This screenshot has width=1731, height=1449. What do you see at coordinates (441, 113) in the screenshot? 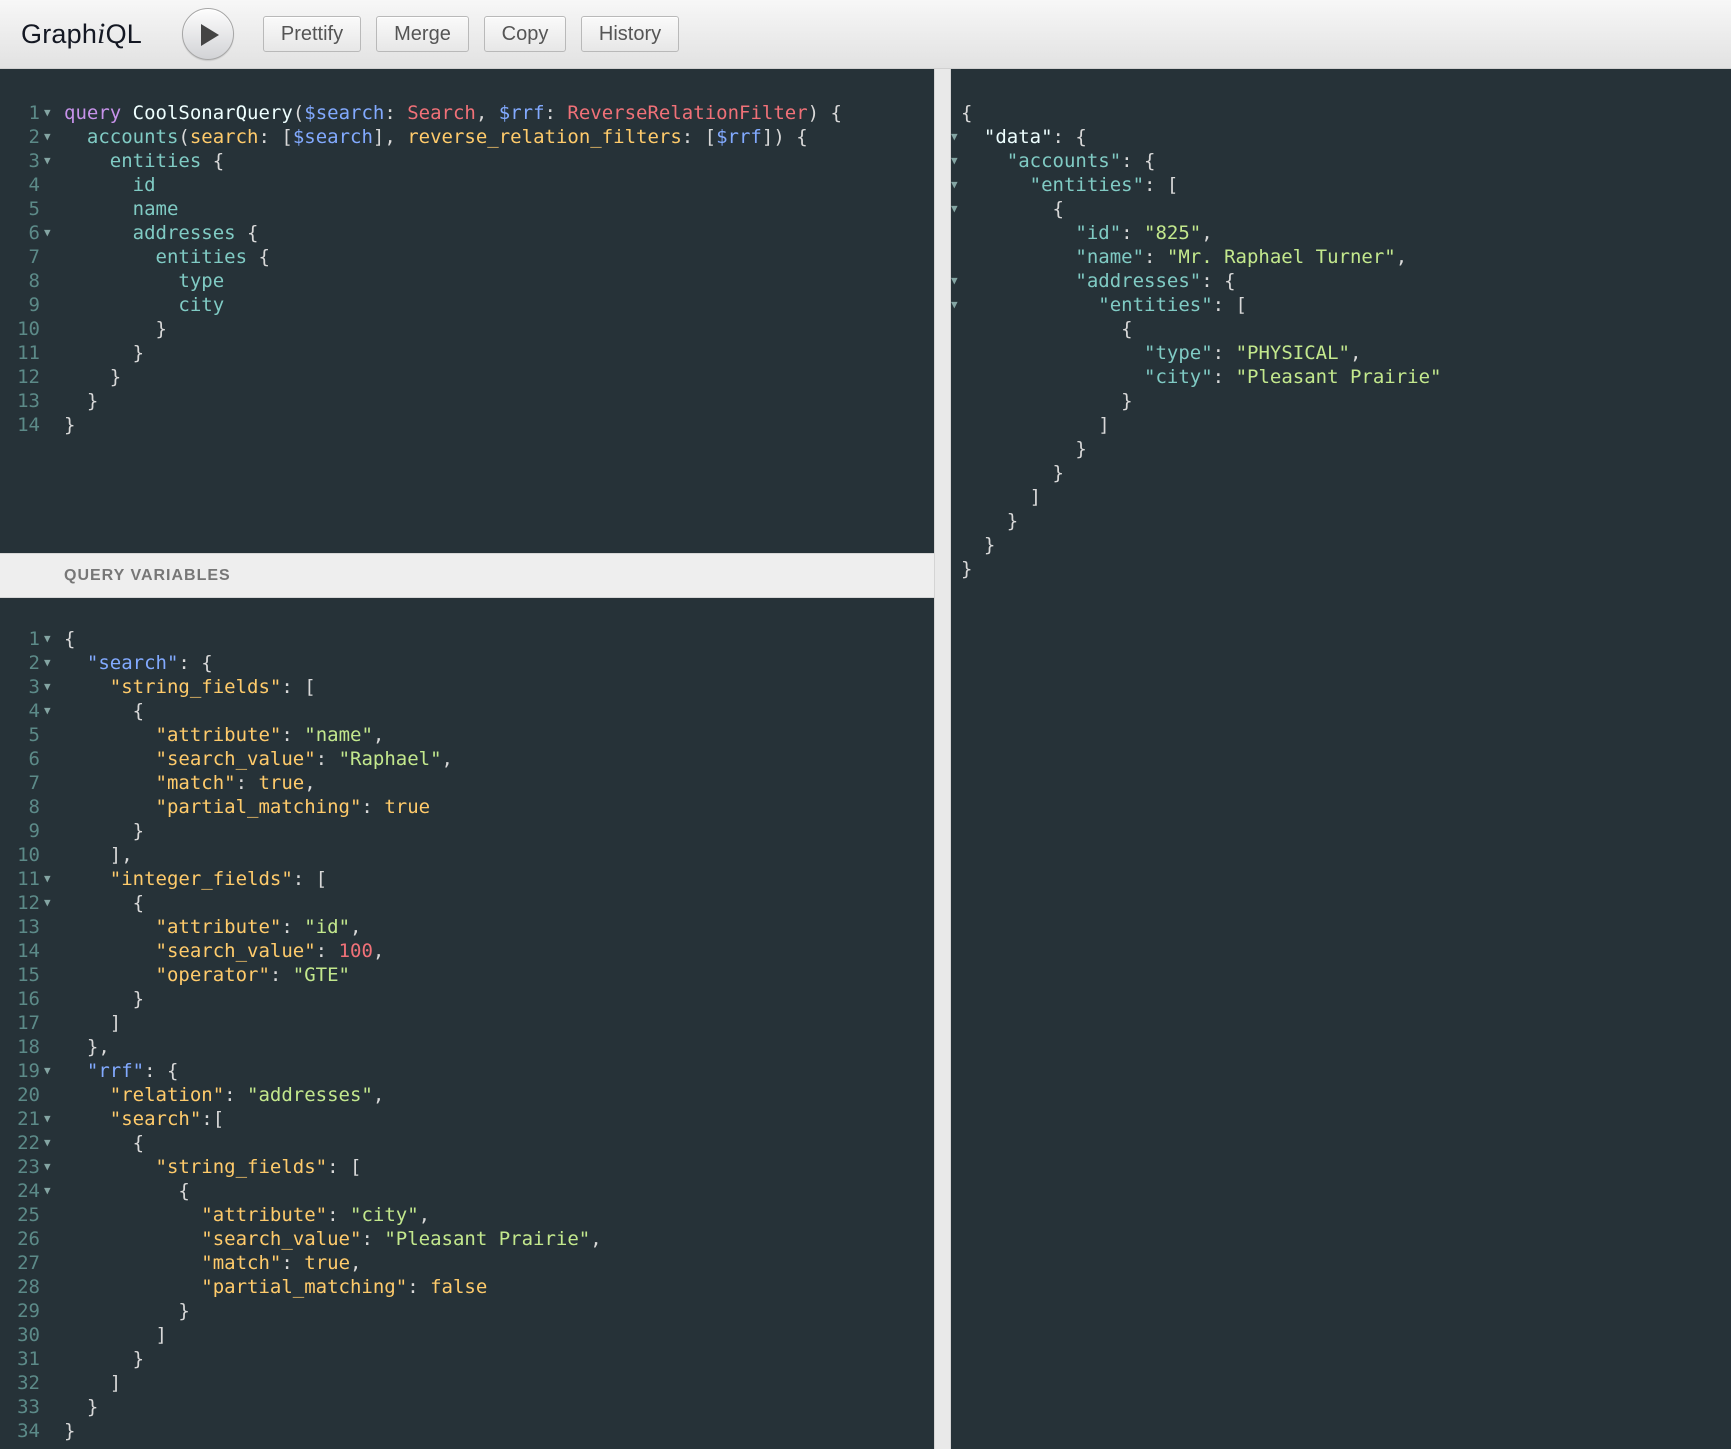
I see `code-token: Search` at bounding box center [441, 113].